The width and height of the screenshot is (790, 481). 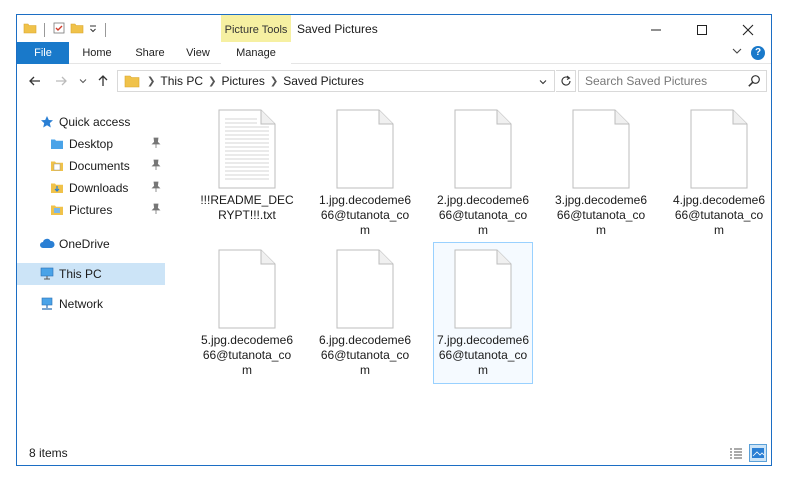 What do you see at coordinates (99, 188) in the screenshot?
I see `nav-label: Downloads` at bounding box center [99, 188].